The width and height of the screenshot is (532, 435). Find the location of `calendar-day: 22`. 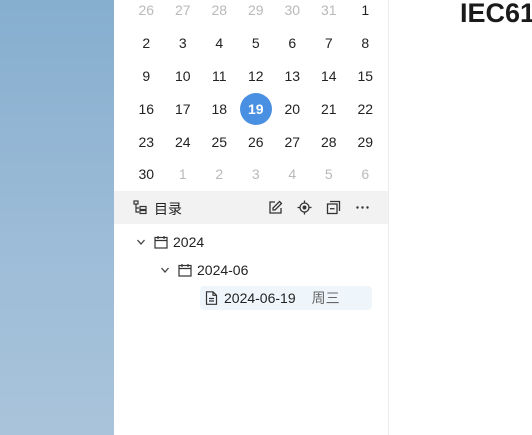

calendar-day: 22 is located at coordinates (365, 109).